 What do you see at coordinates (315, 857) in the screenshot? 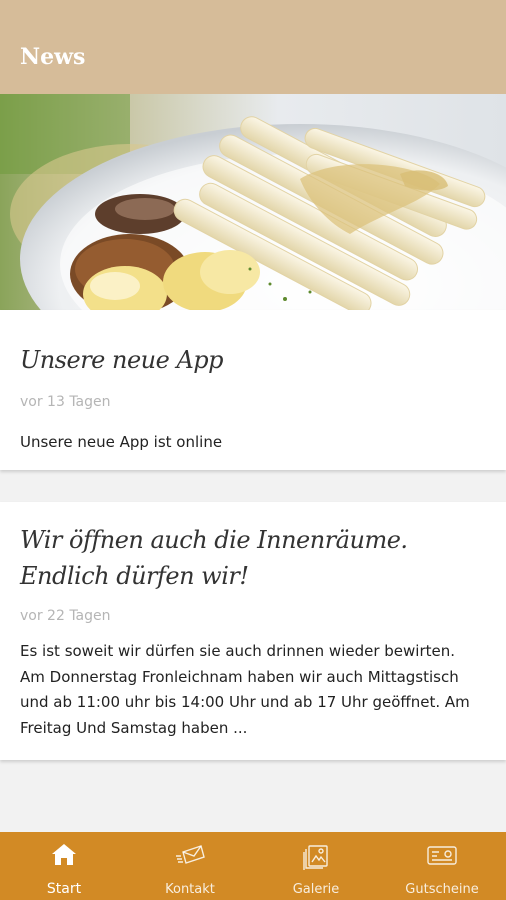
I see `gallery-icon` at bounding box center [315, 857].